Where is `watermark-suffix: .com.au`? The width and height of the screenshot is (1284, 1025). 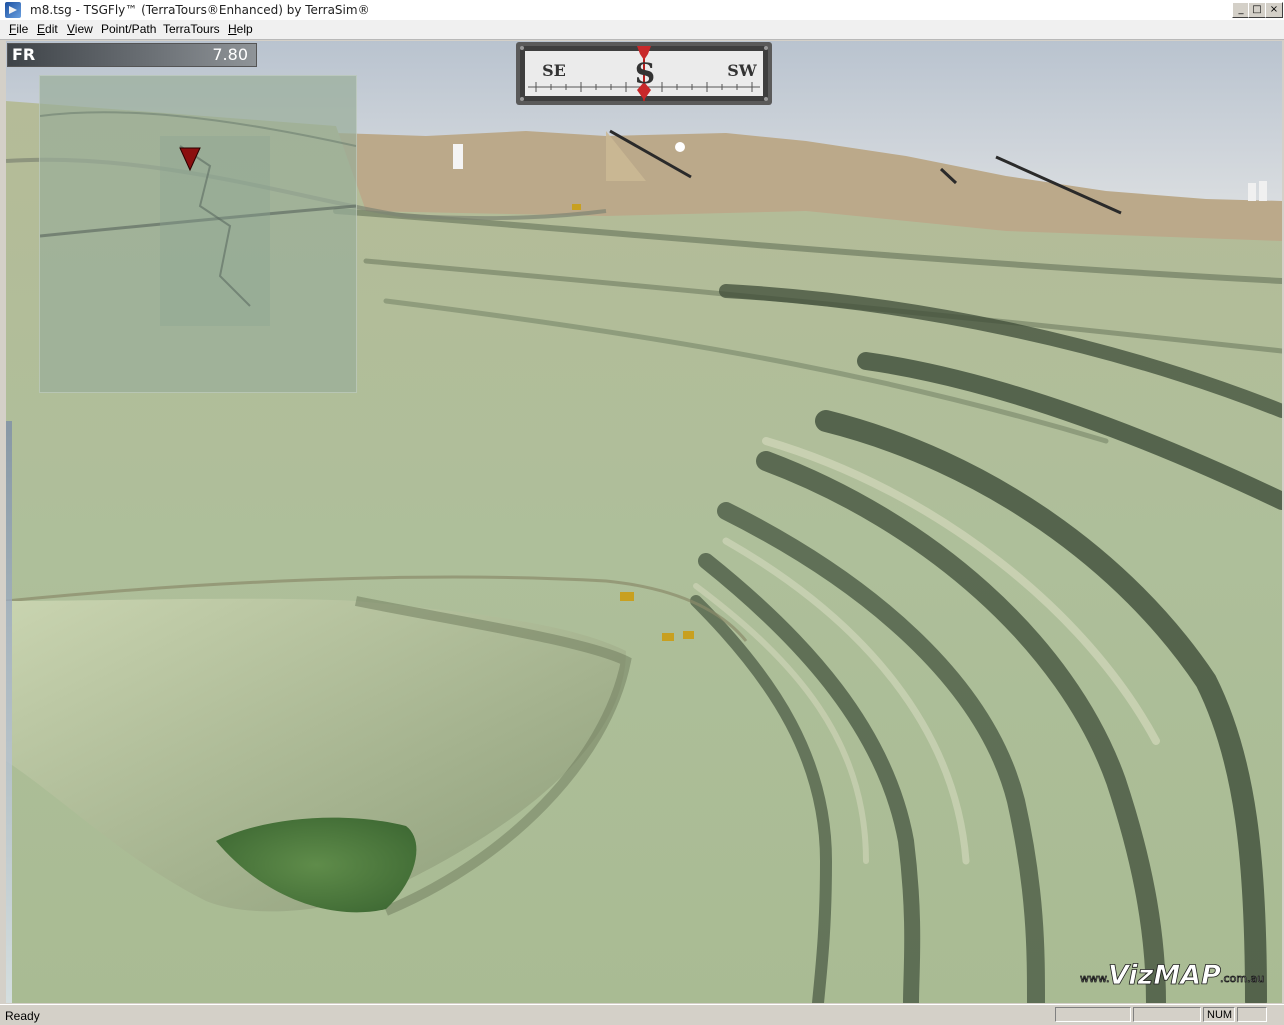
watermark-suffix: .com.au is located at coordinates (1242, 978).